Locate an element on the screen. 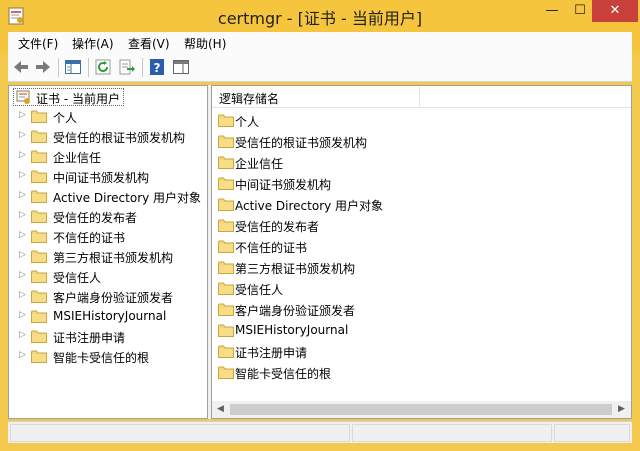  tree-item: ▷ 个人 is located at coordinates (108, 117).